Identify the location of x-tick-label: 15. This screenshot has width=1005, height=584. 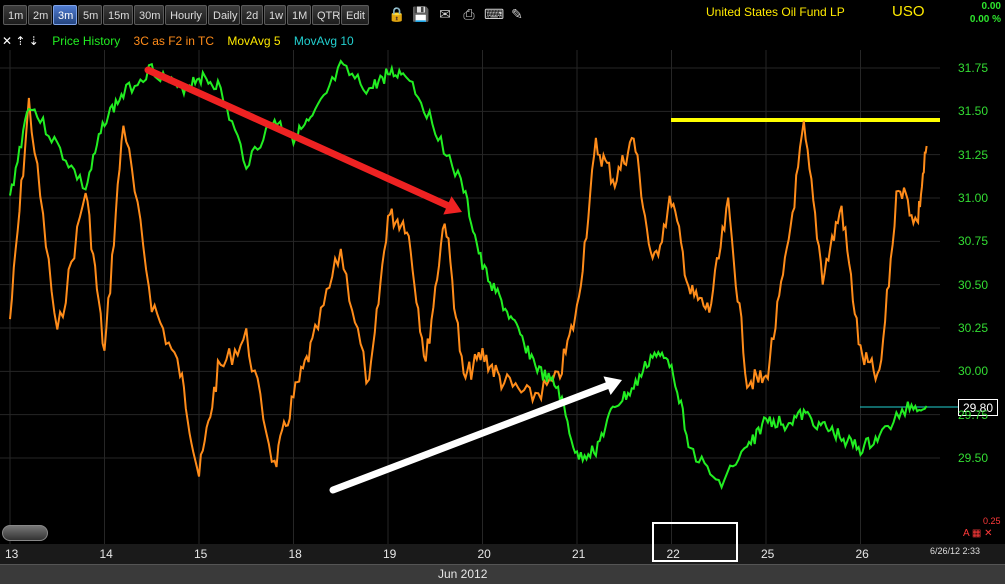
(201, 554).